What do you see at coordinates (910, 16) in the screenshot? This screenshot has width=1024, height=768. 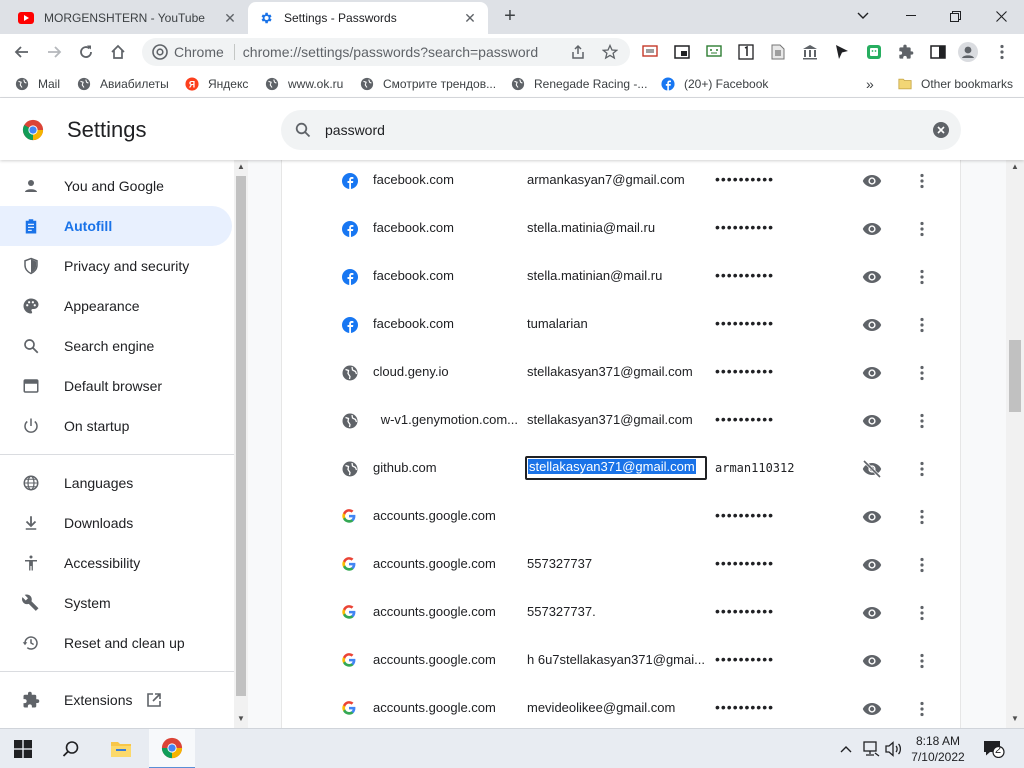 I see `minimize-button` at bounding box center [910, 16].